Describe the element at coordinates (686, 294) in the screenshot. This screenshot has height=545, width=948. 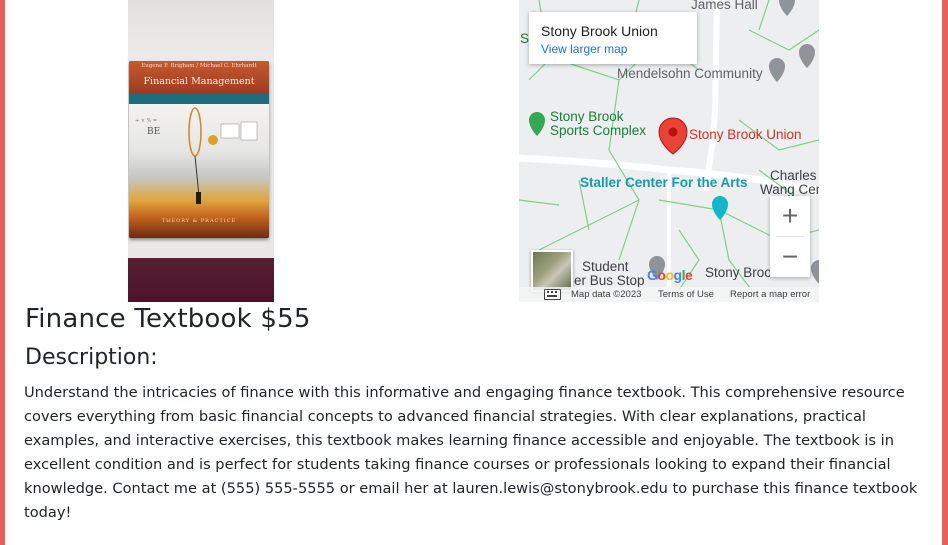
I see `terms-of-use-link: Terms of Use` at that location.